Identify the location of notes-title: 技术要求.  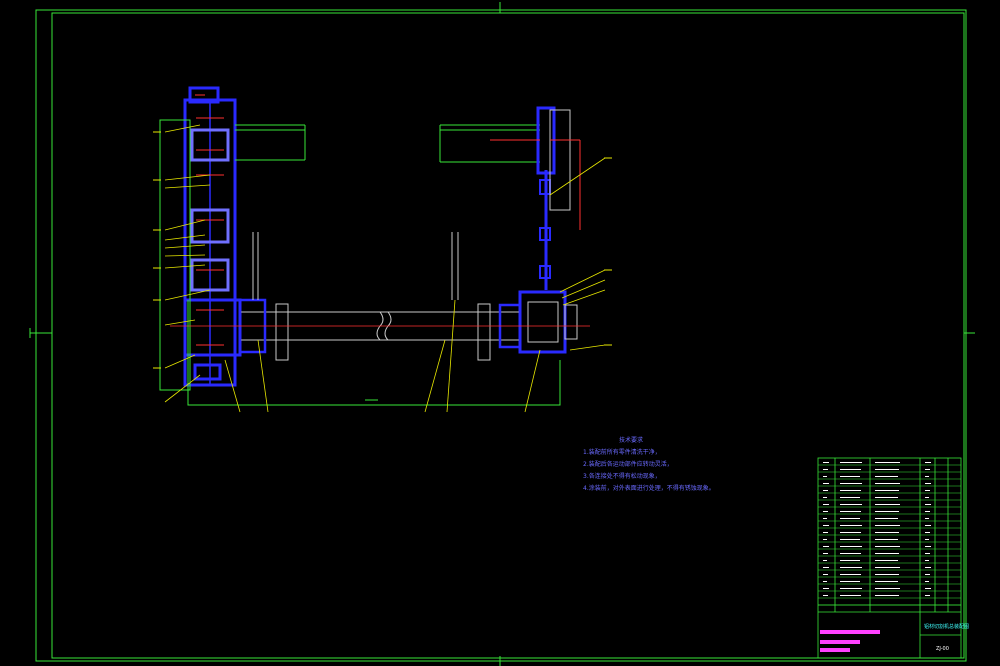
(631, 440).